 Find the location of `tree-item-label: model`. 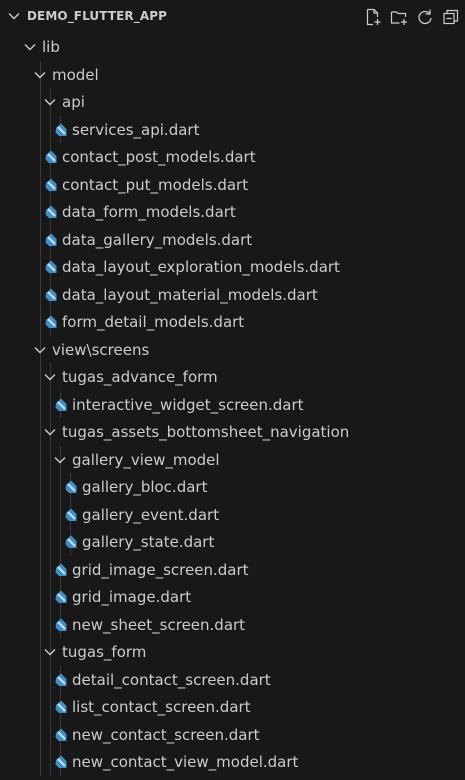

tree-item-label: model is located at coordinates (75, 74).